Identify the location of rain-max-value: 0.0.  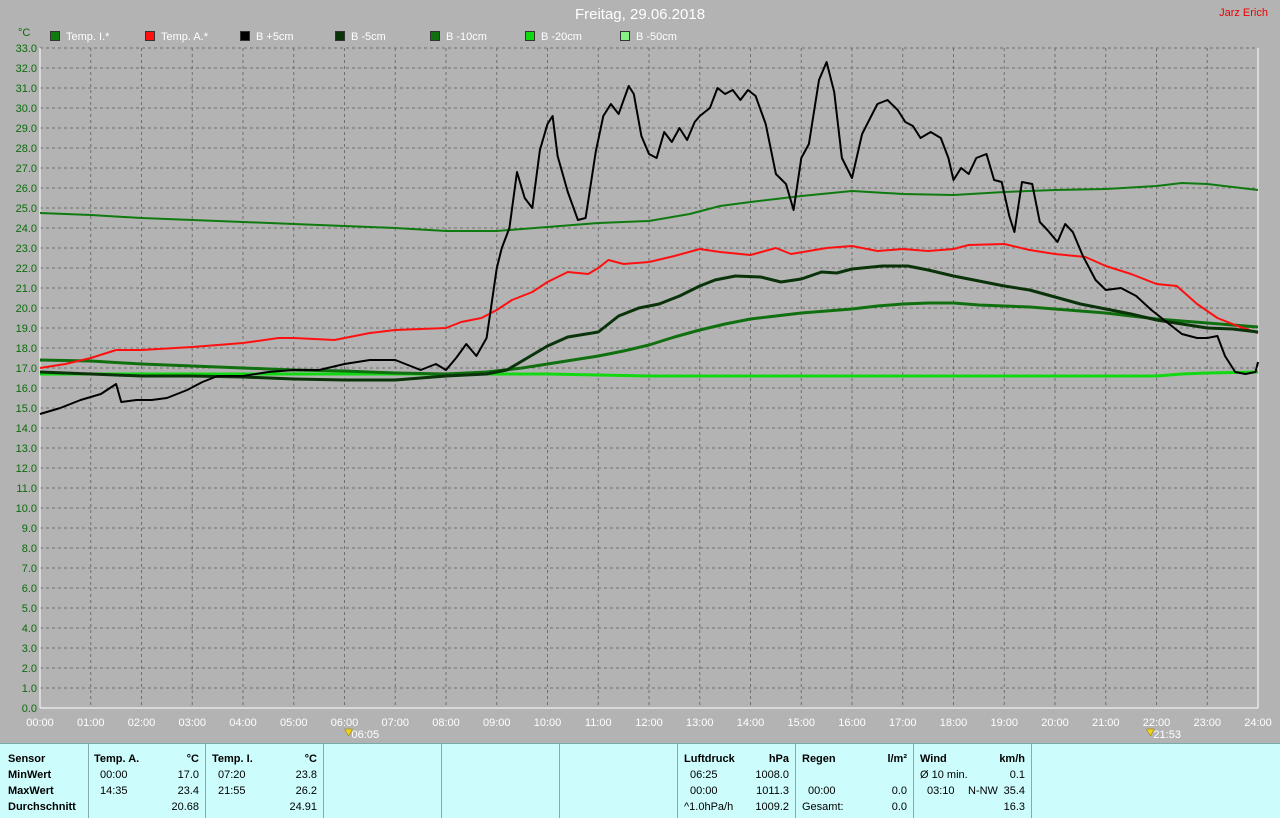
(899, 791).